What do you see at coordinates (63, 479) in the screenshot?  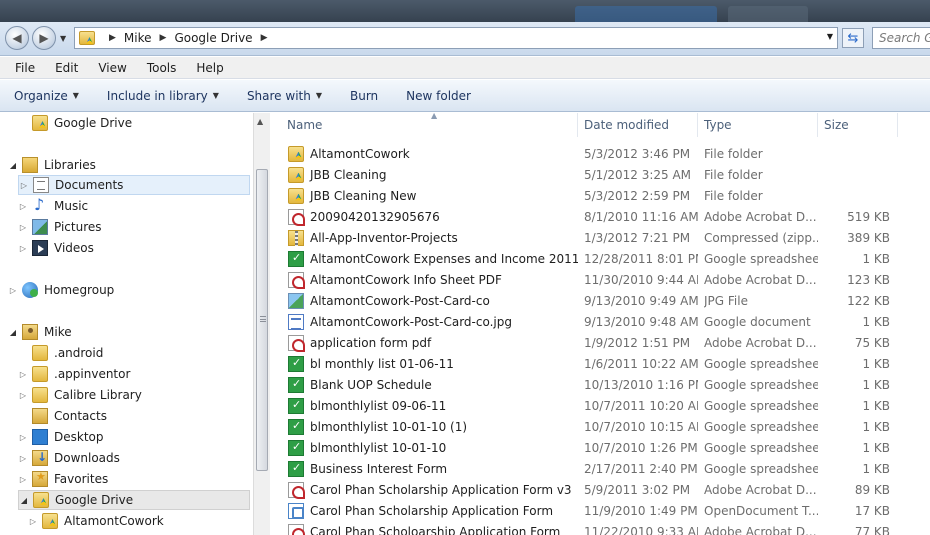 I see `nav-item-favorites: ▷ Favorites` at bounding box center [63, 479].